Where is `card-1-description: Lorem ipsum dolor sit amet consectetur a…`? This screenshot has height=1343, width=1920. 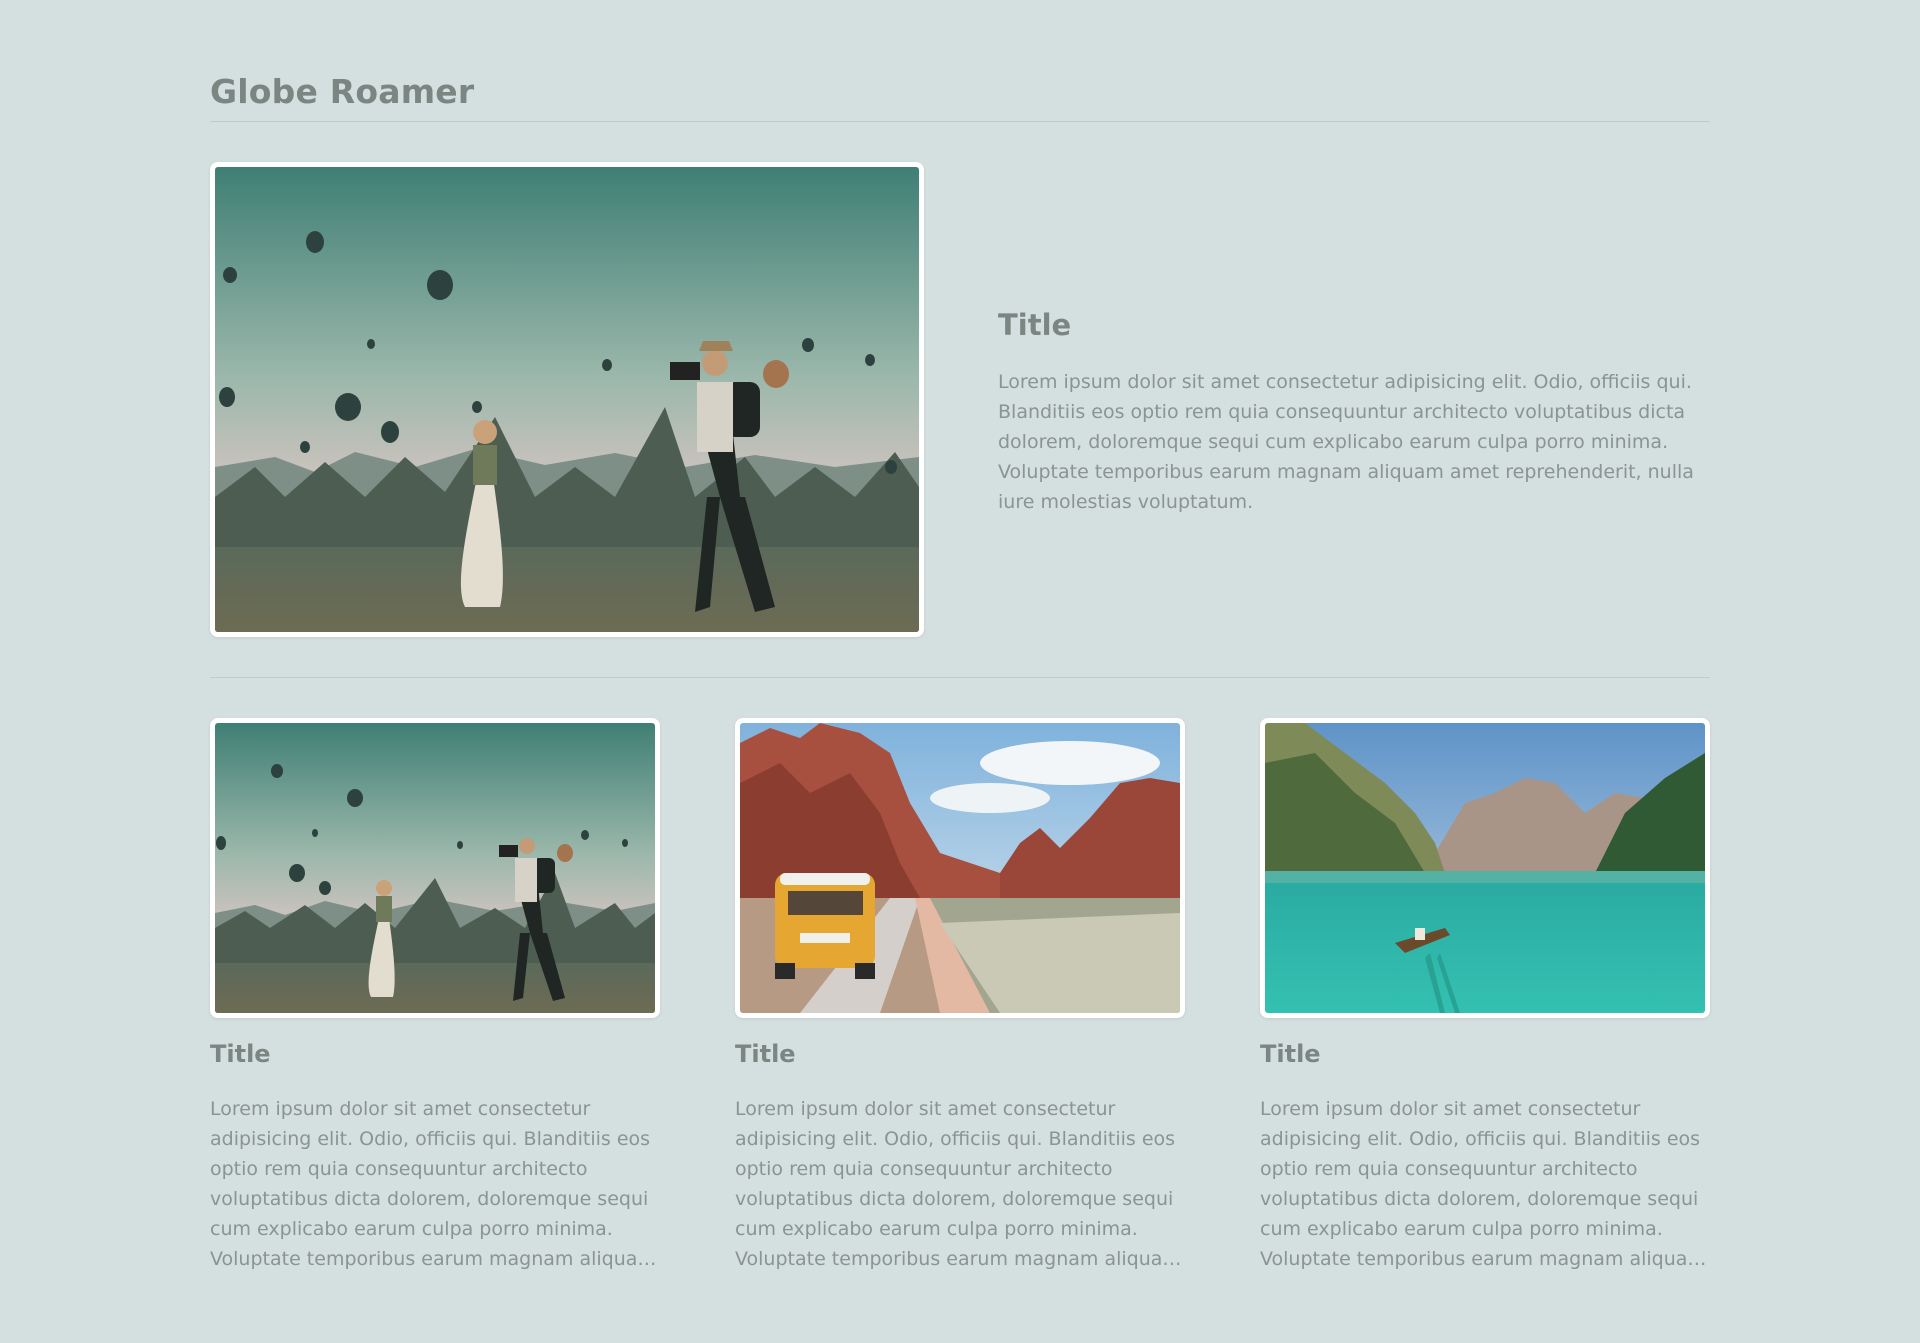
card-1-description: Lorem ipsum dolor sit amet consectetur a… is located at coordinates (433, 1184).